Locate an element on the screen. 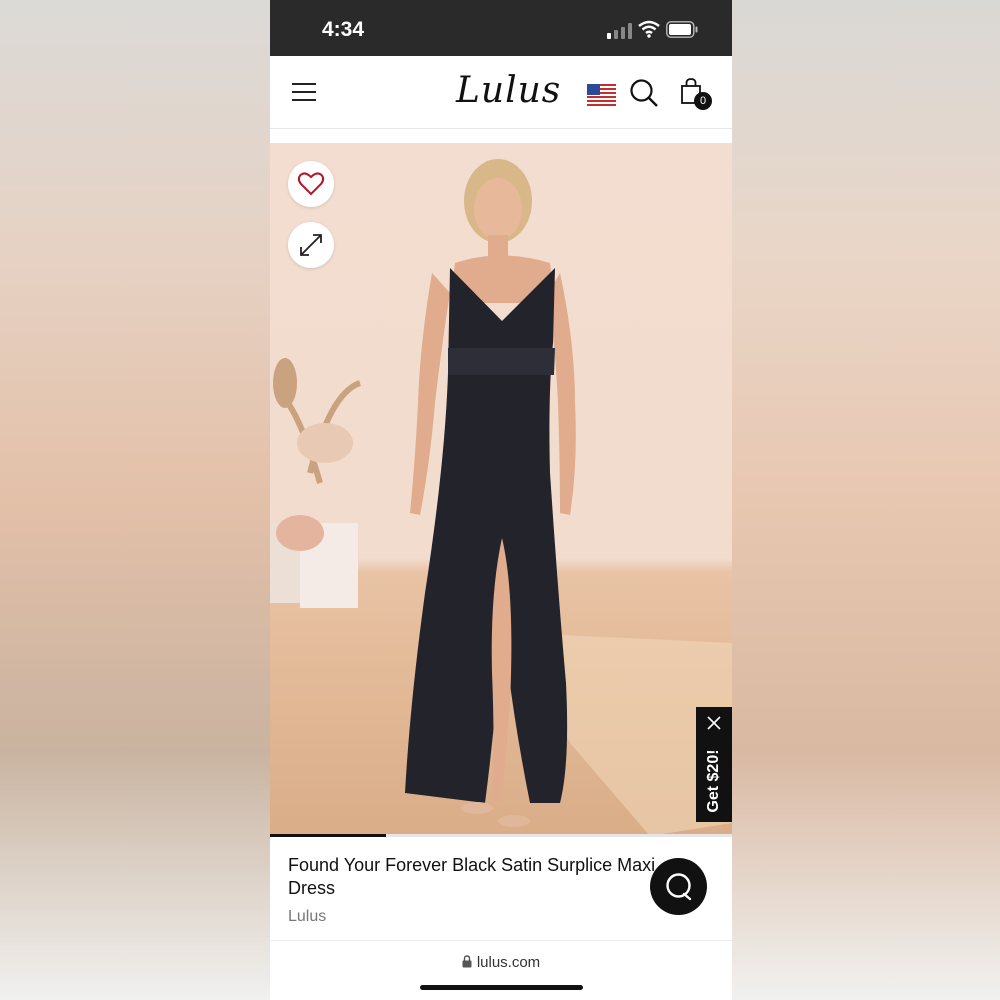 This screenshot has width=1000, height=1000. heart-icon is located at coordinates (311, 184).